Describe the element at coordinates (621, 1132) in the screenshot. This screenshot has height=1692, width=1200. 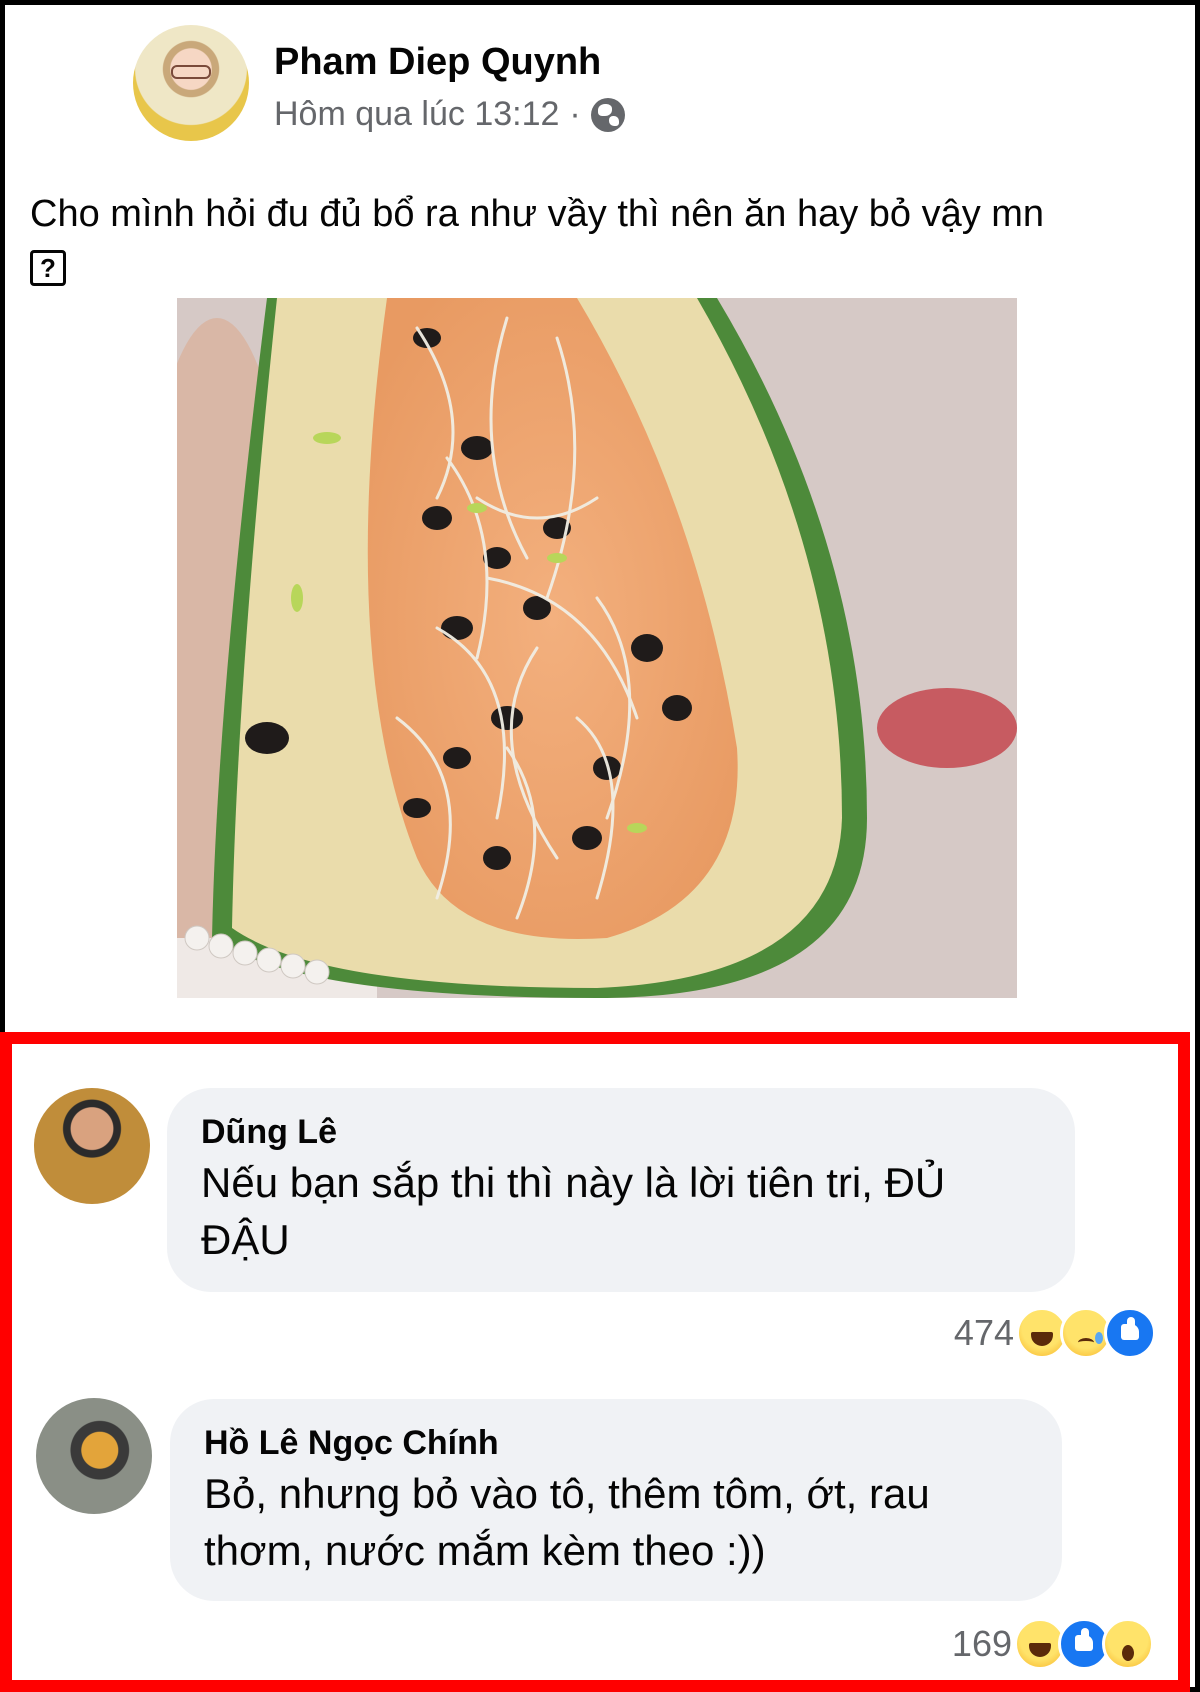
I see `comment-author: Dũng Lê` at that location.